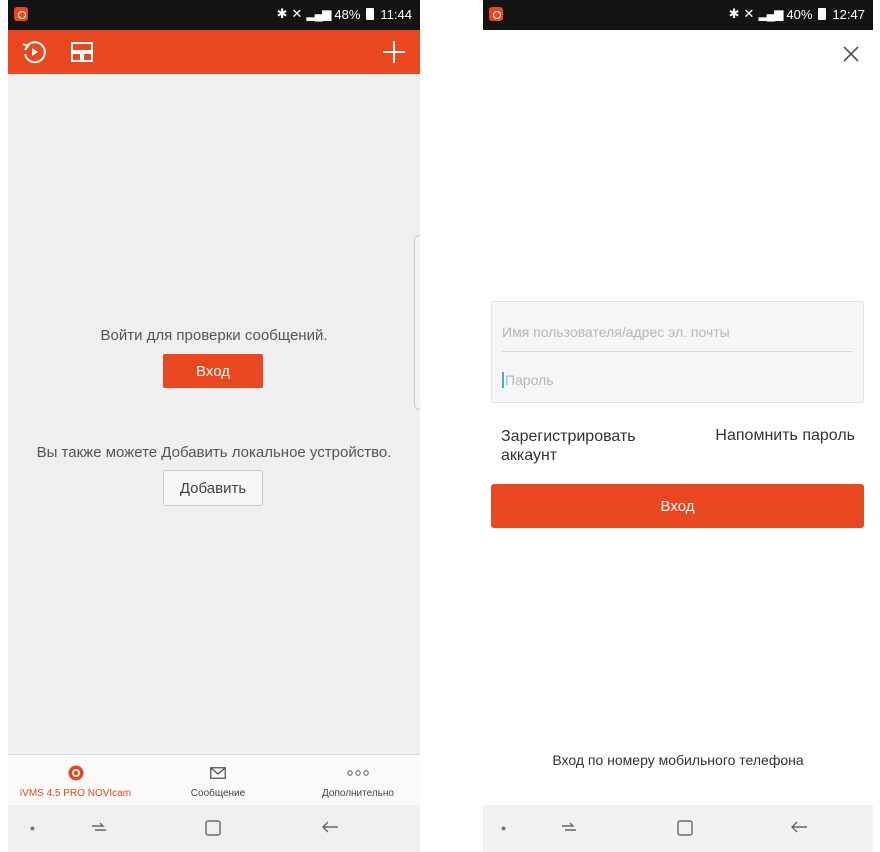  Describe the element at coordinates (76, 773) in the screenshot. I see `live-view-icon` at that location.